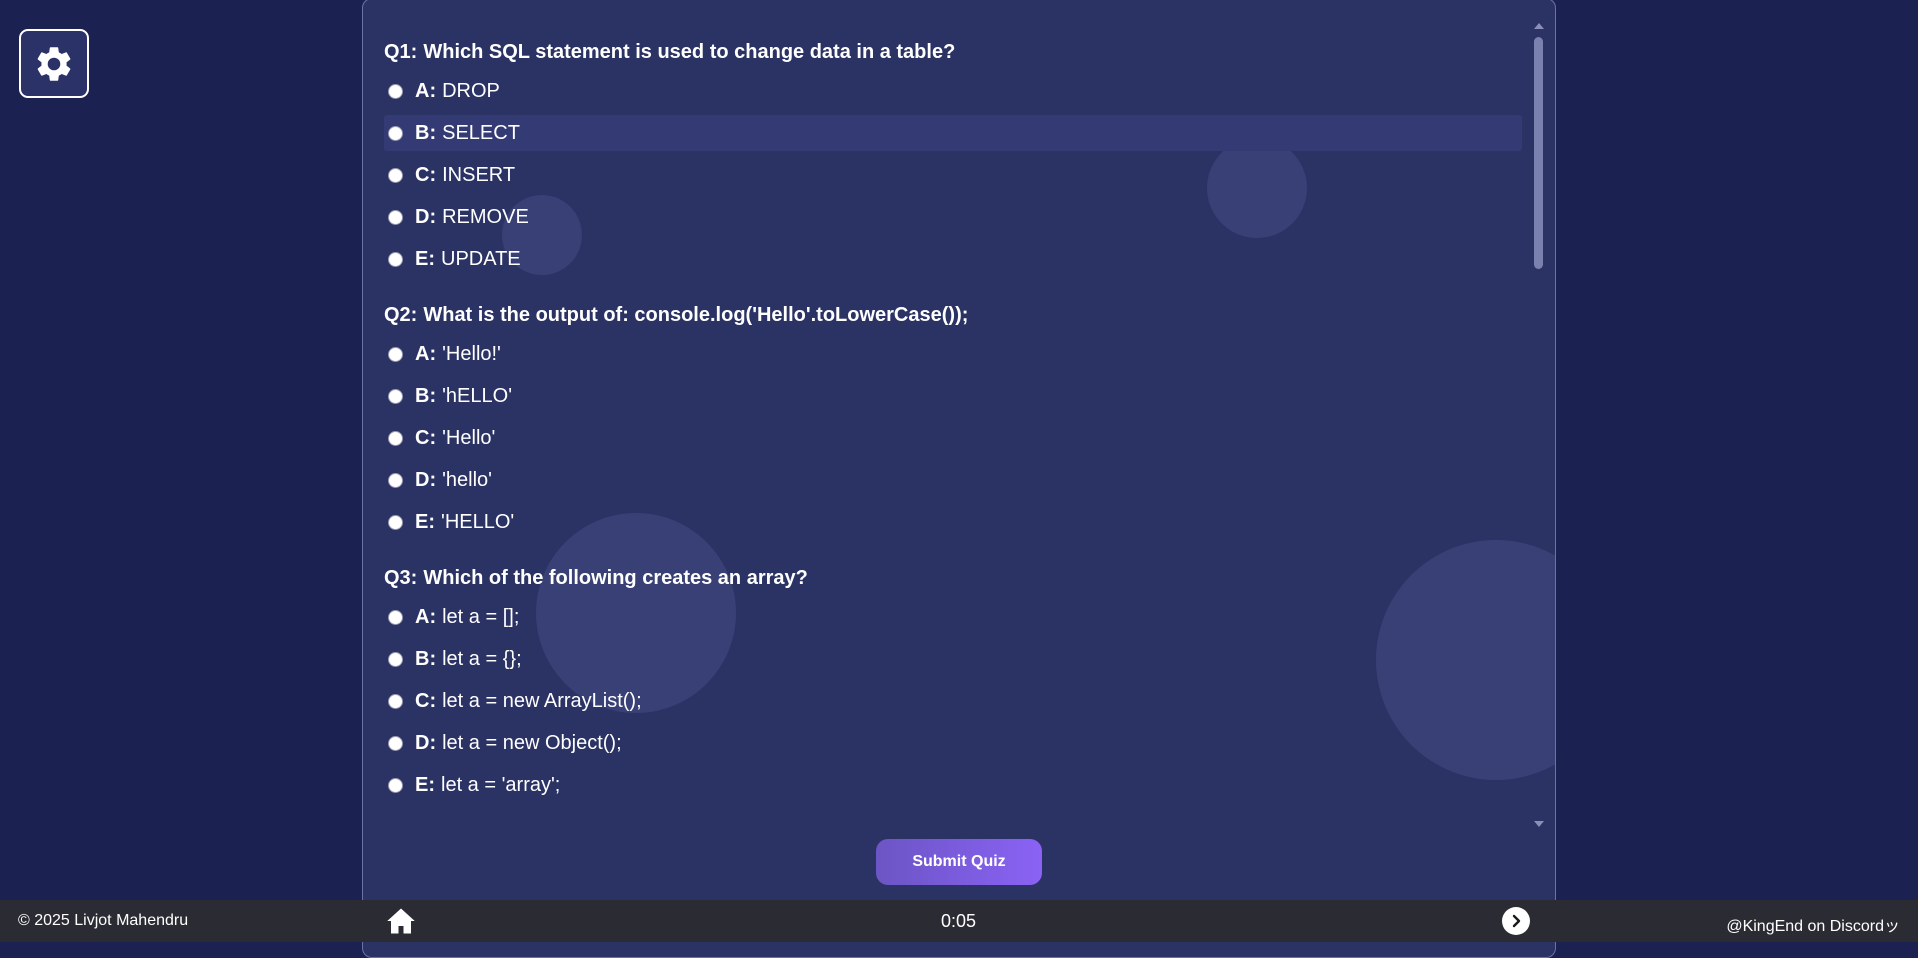 The height and width of the screenshot is (958, 1918). What do you see at coordinates (953, 617) in the screenshot?
I see `option-q3-a: A: let a = [];` at bounding box center [953, 617].